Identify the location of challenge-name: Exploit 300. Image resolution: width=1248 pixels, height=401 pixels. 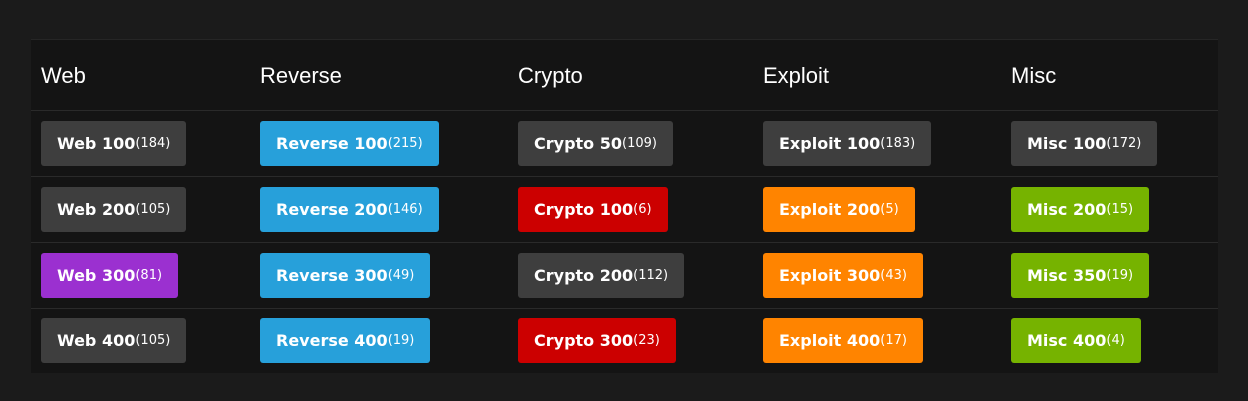
(830, 275).